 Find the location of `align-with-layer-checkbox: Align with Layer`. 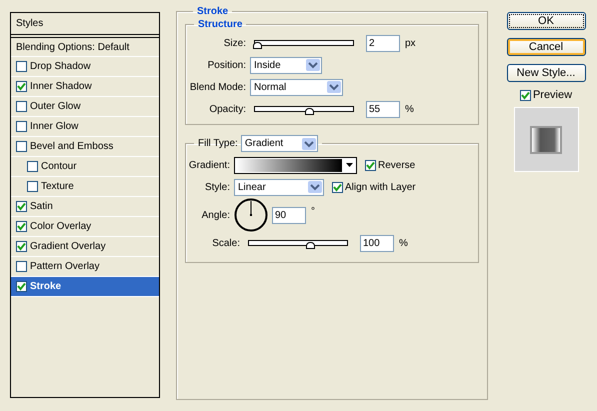

align-with-layer-checkbox: Align with Layer is located at coordinates (374, 187).